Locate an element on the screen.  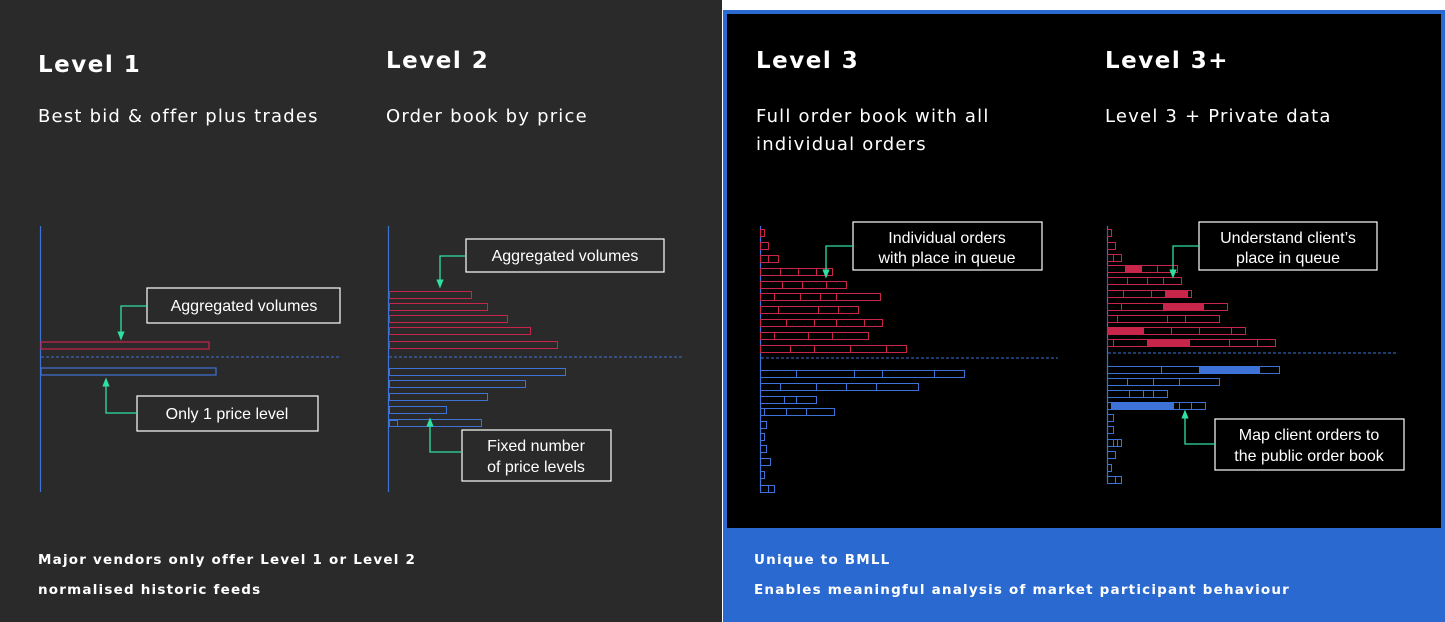
level1-callout-top-arrow is located at coordinates (132, 323).